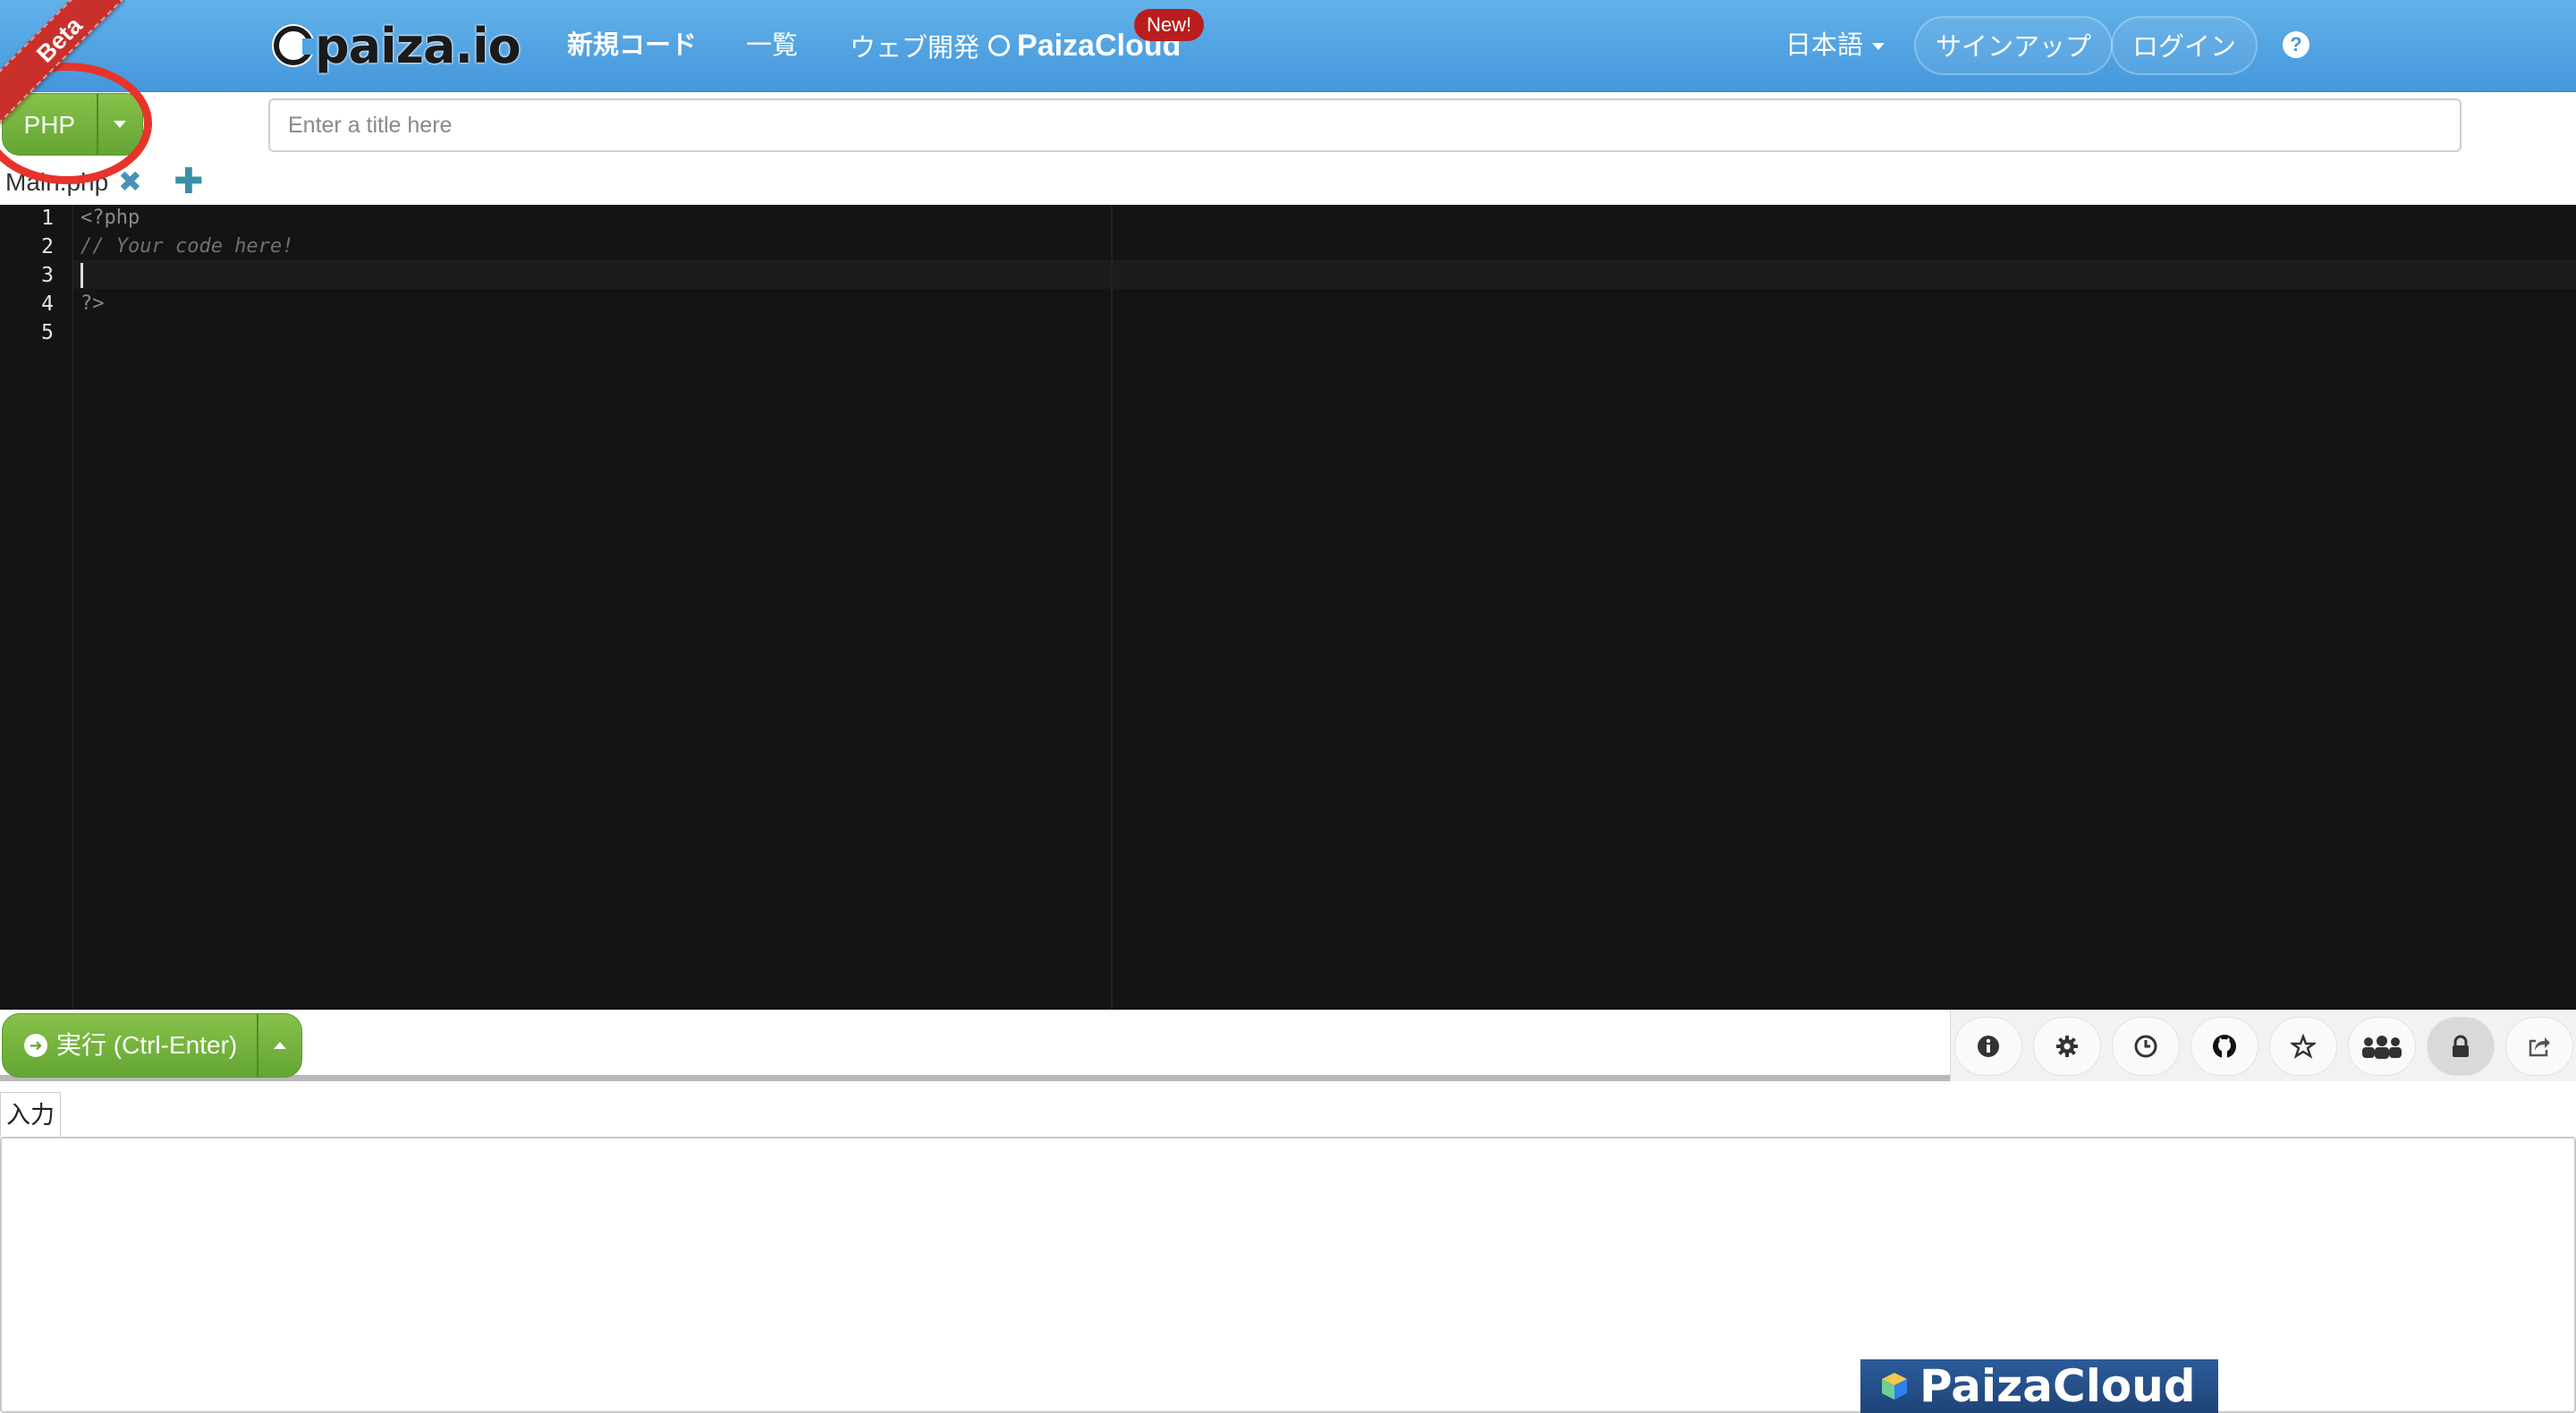 This screenshot has height=1413, width=2576. I want to click on nav-web-dev-label: ウェブ開発, so click(915, 48).